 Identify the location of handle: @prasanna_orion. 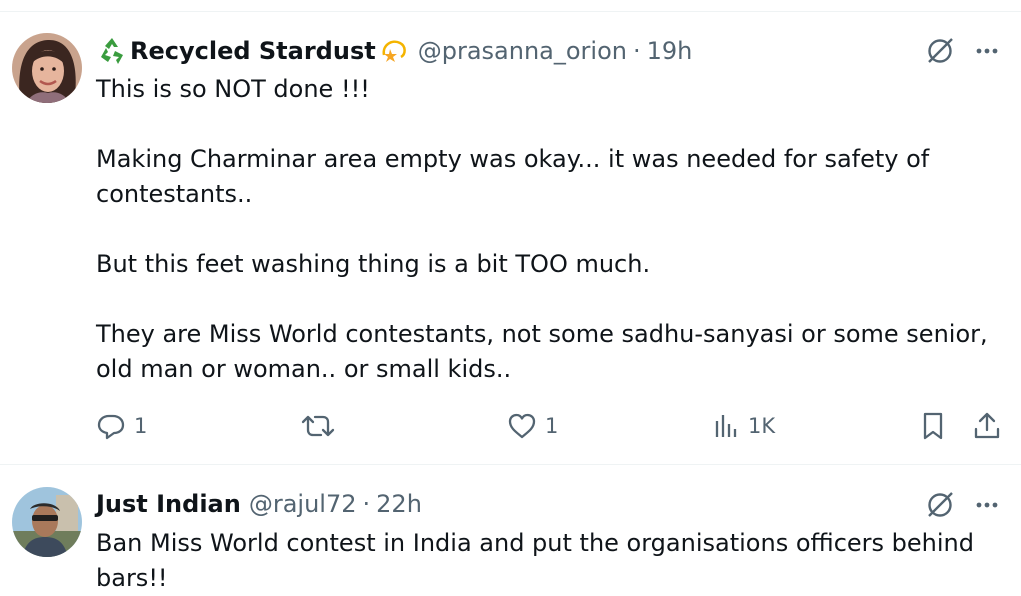
(522, 51).